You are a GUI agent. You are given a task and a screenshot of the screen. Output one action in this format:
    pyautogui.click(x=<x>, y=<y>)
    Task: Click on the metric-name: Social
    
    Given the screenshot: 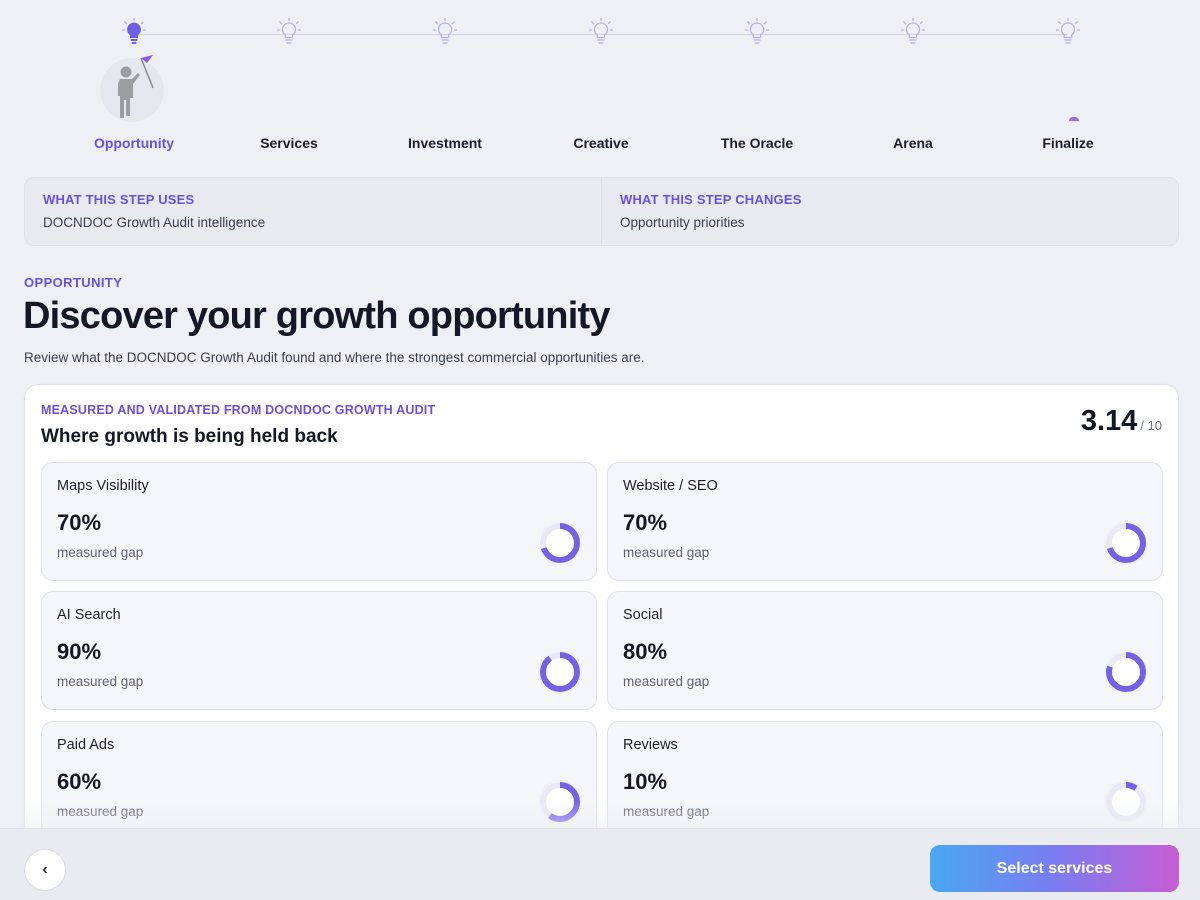 What is the action you would take?
    pyautogui.click(x=643, y=615)
    